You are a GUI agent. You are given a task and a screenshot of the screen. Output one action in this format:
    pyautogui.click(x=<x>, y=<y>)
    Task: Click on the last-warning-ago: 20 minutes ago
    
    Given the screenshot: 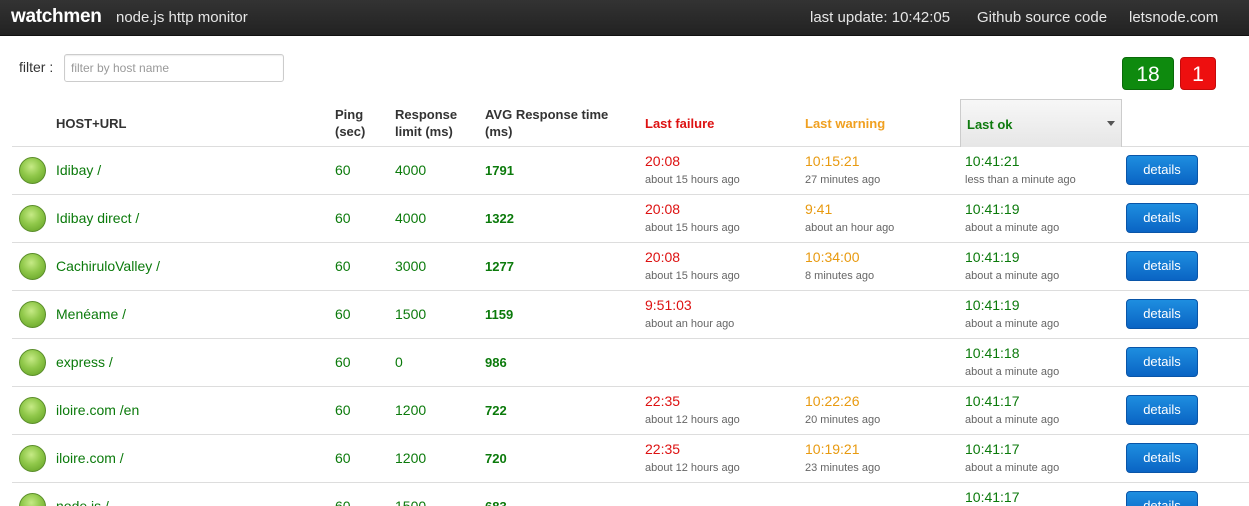 What is the action you would take?
    pyautogui.click(x=843, y=420)
    